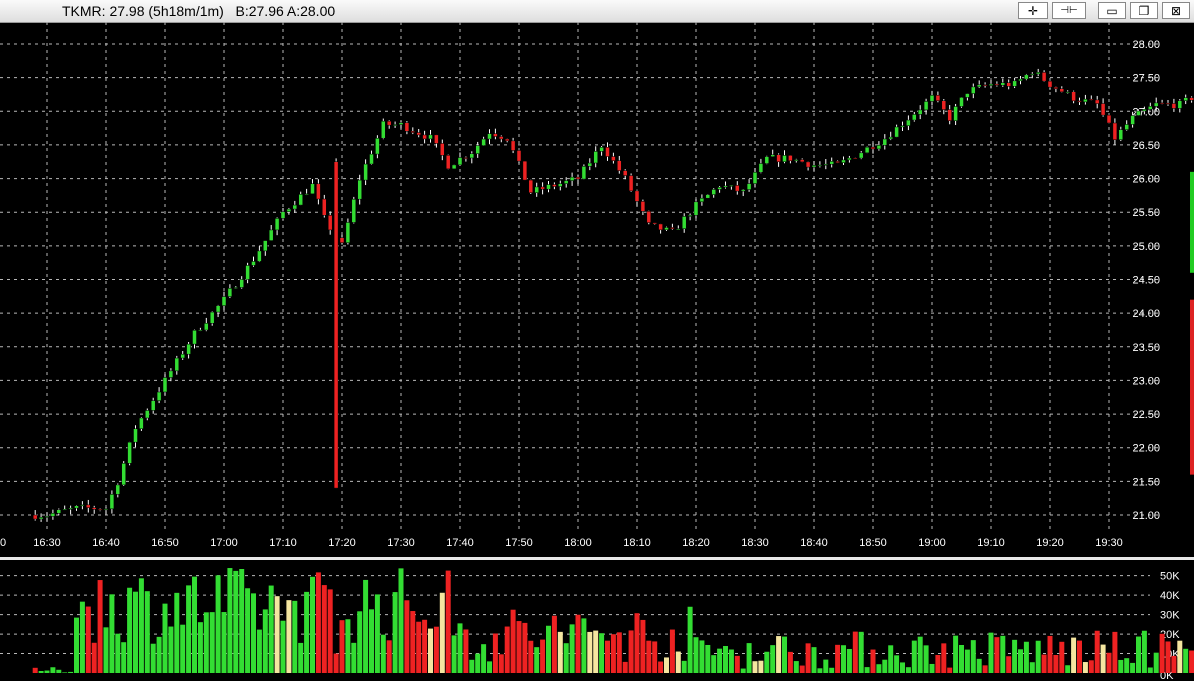 The height and width of the screenshot is (681, 1194). I want to click on minimize-button: ▭, so click(1112, 10).